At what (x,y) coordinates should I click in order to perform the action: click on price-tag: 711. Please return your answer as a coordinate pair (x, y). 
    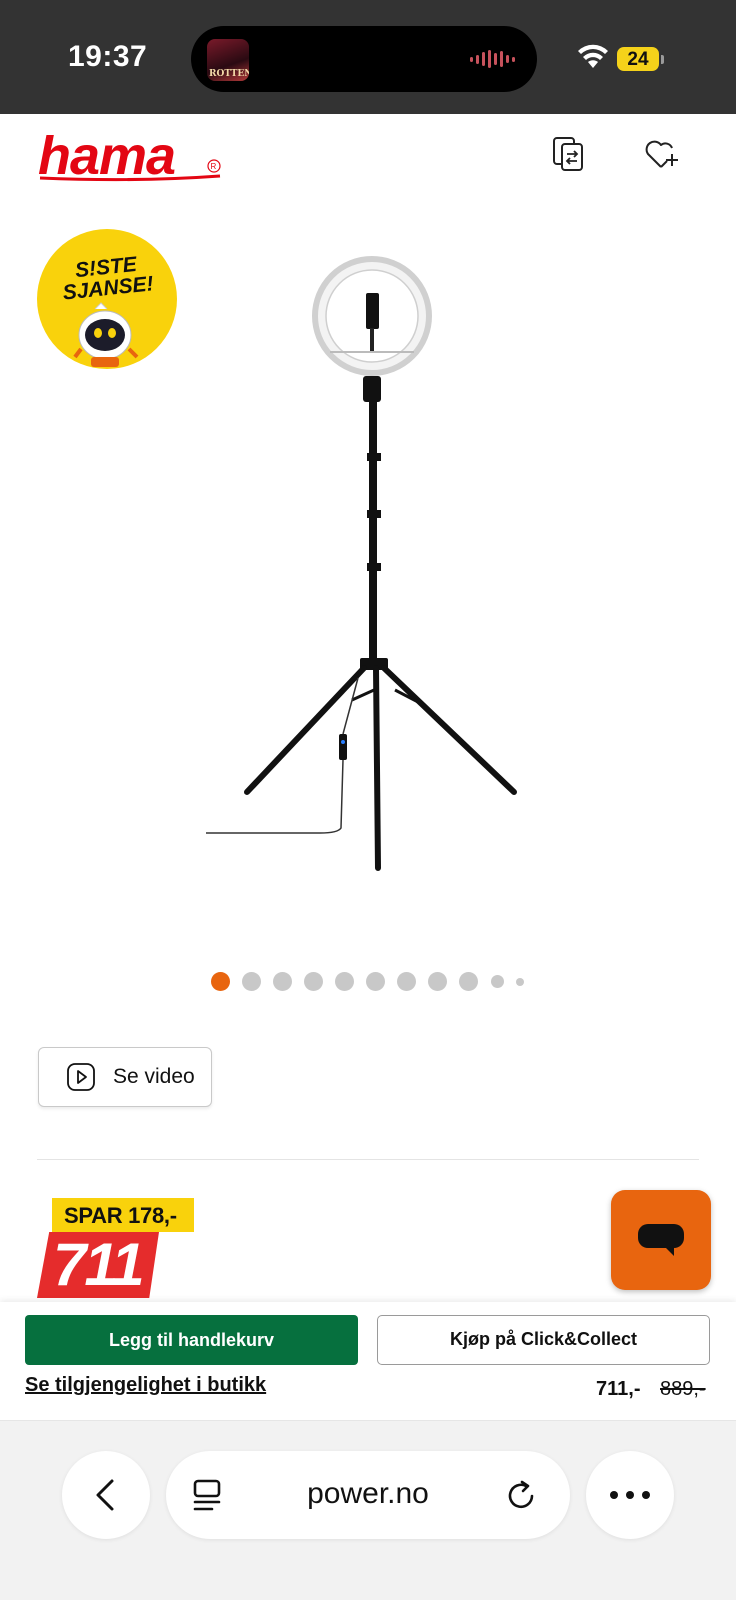
    Looking at the image, I should click on (98, 1265).